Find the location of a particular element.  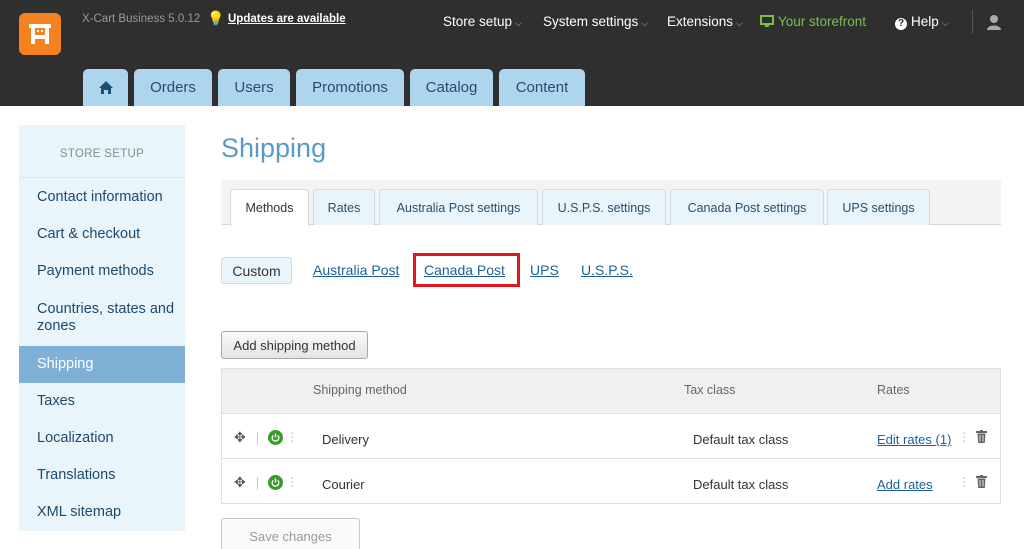

add-shipping-method-button: Add shipping method is located at coordinates (294, 345).